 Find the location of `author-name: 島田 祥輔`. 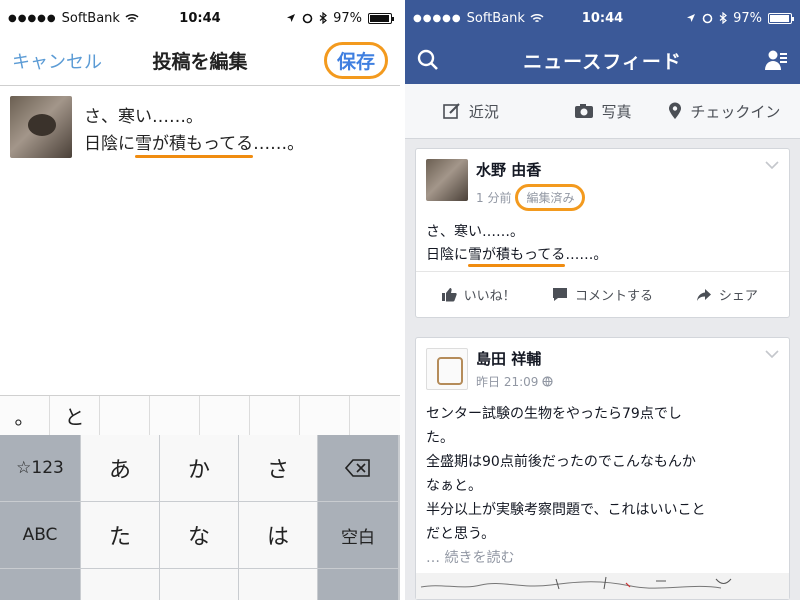

author-name: 島田 祥輔 is located at coordinates (514, 358).